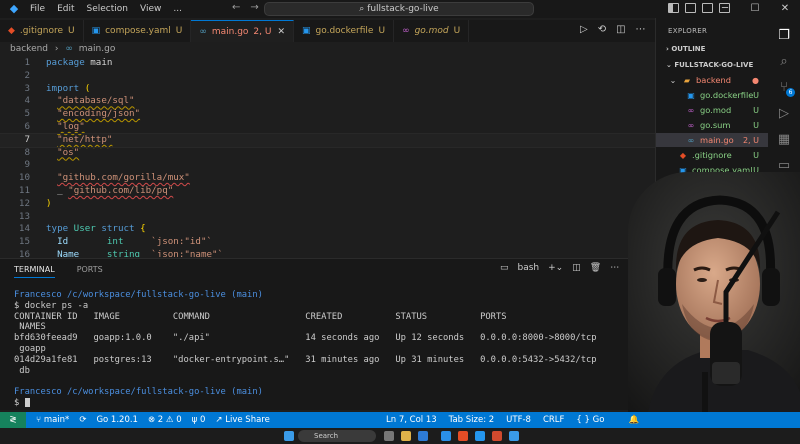  I want to click on toggle-sidebar-icon, so click(673, 8).